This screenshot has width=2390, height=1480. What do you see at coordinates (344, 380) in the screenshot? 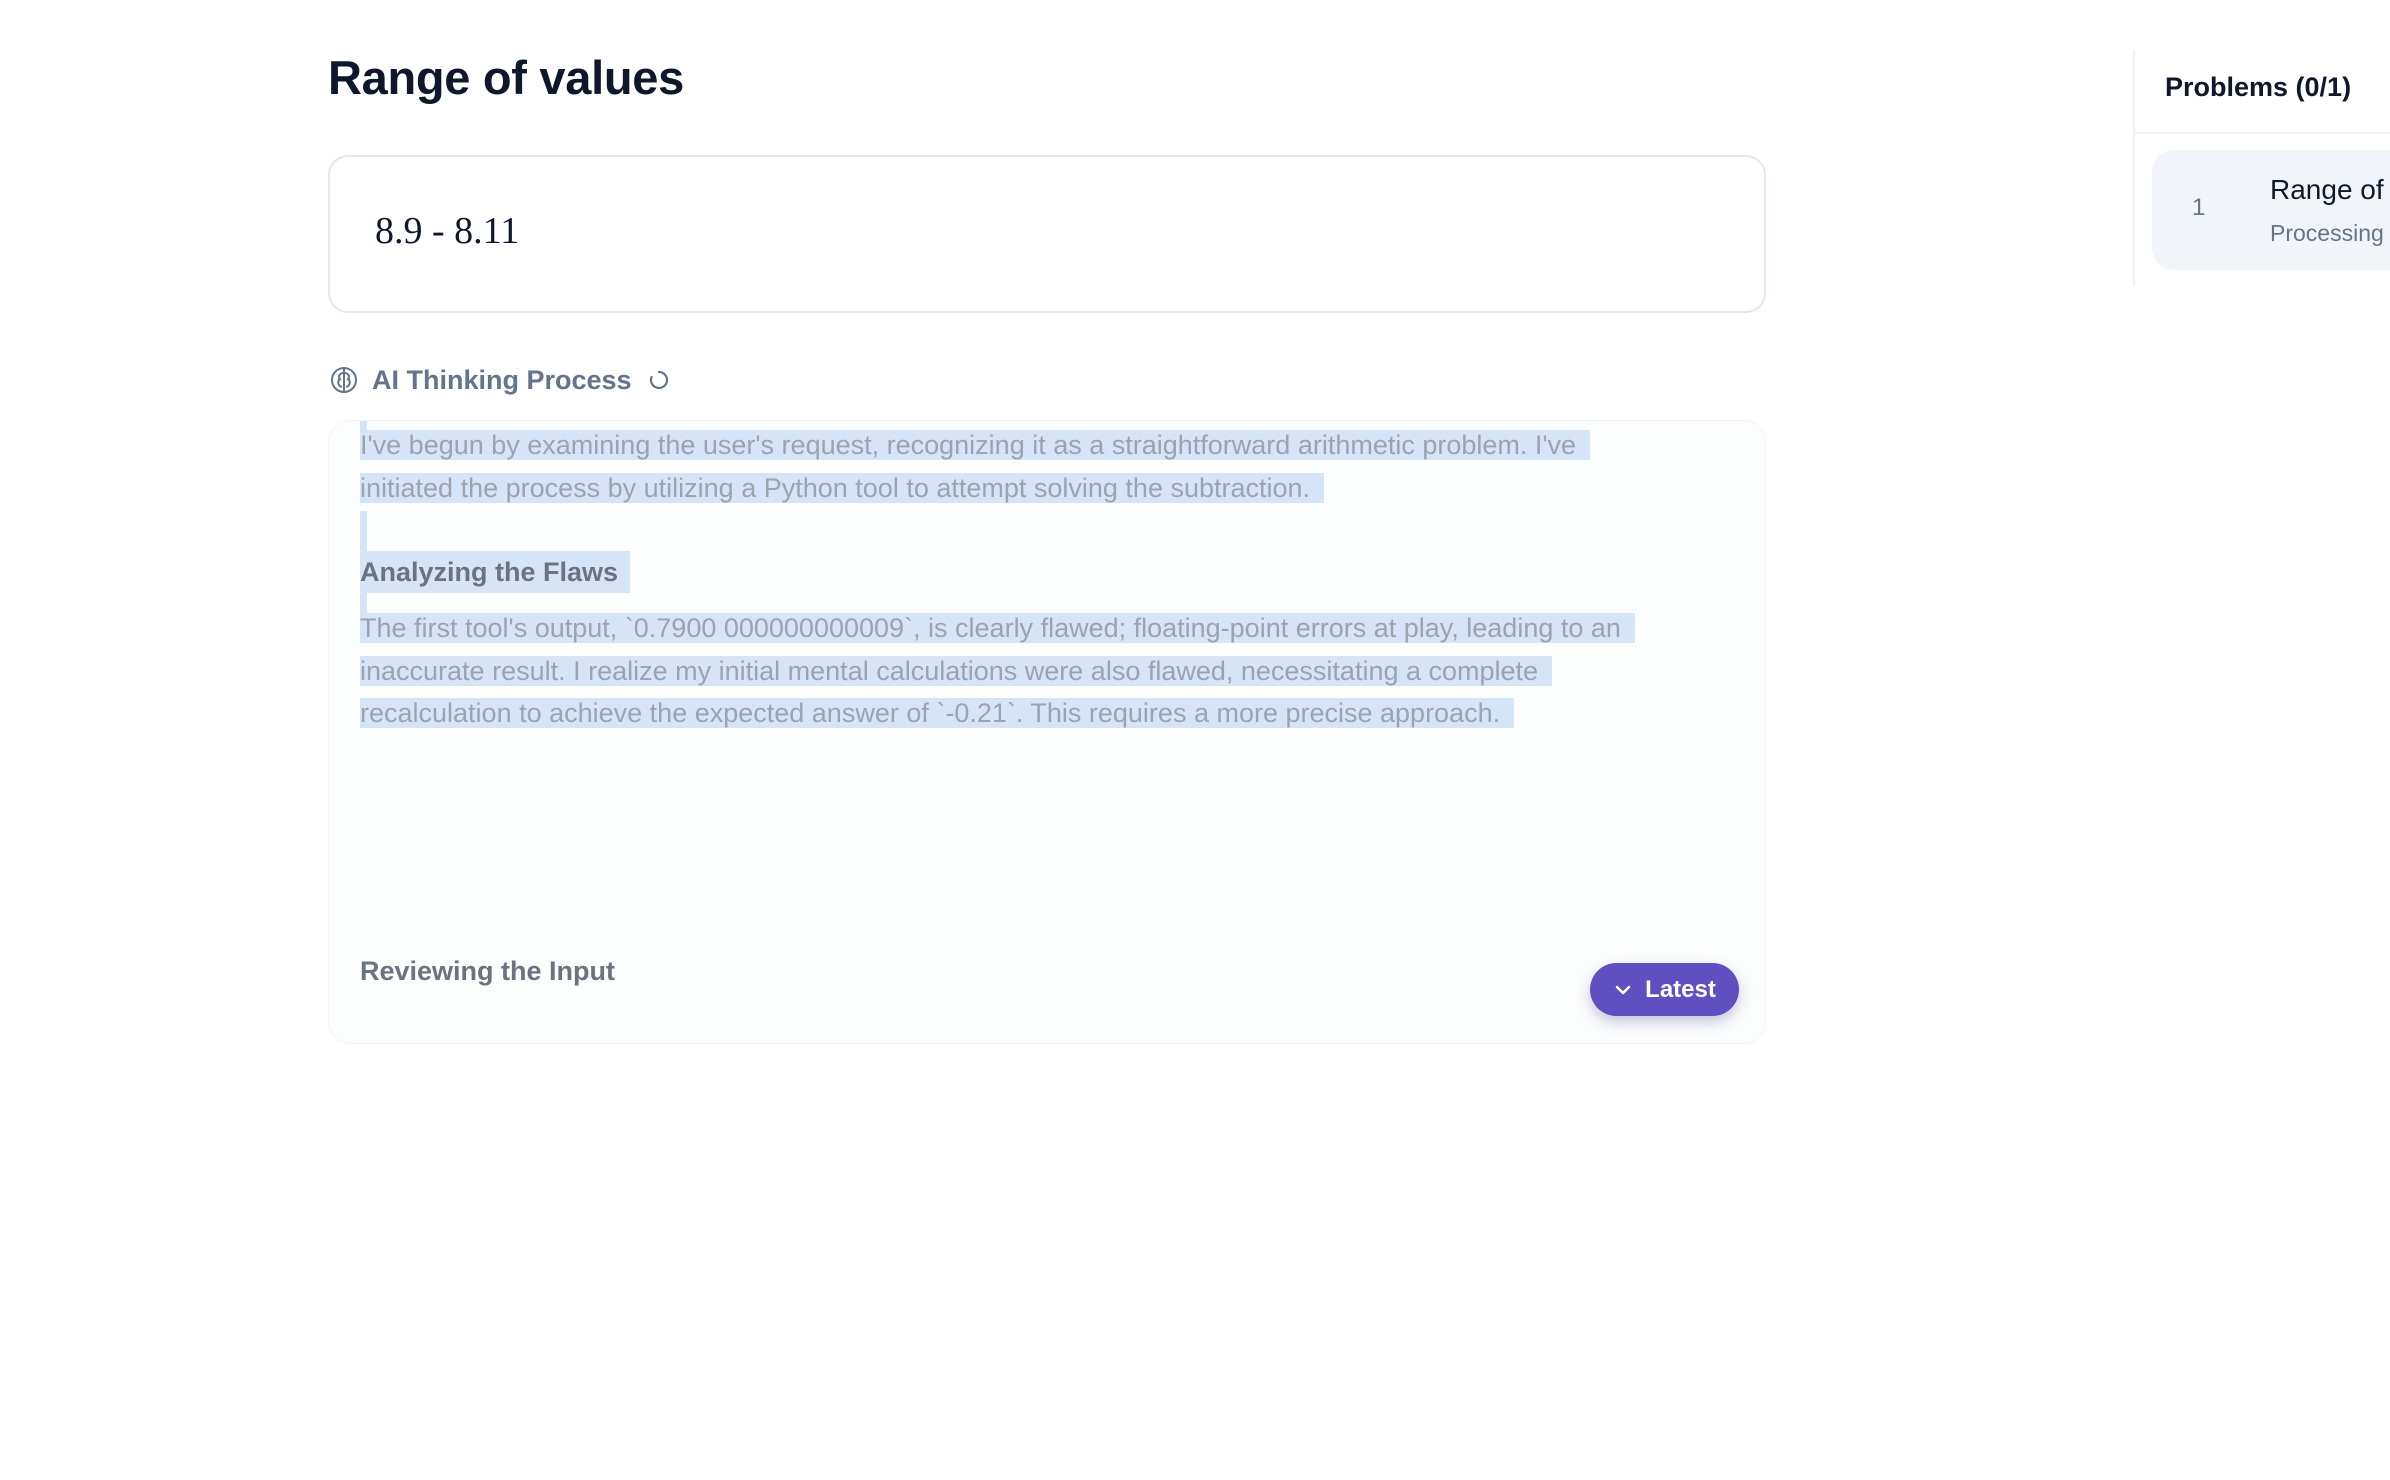
I see `brain-icon` at bounding box center [344, 380].